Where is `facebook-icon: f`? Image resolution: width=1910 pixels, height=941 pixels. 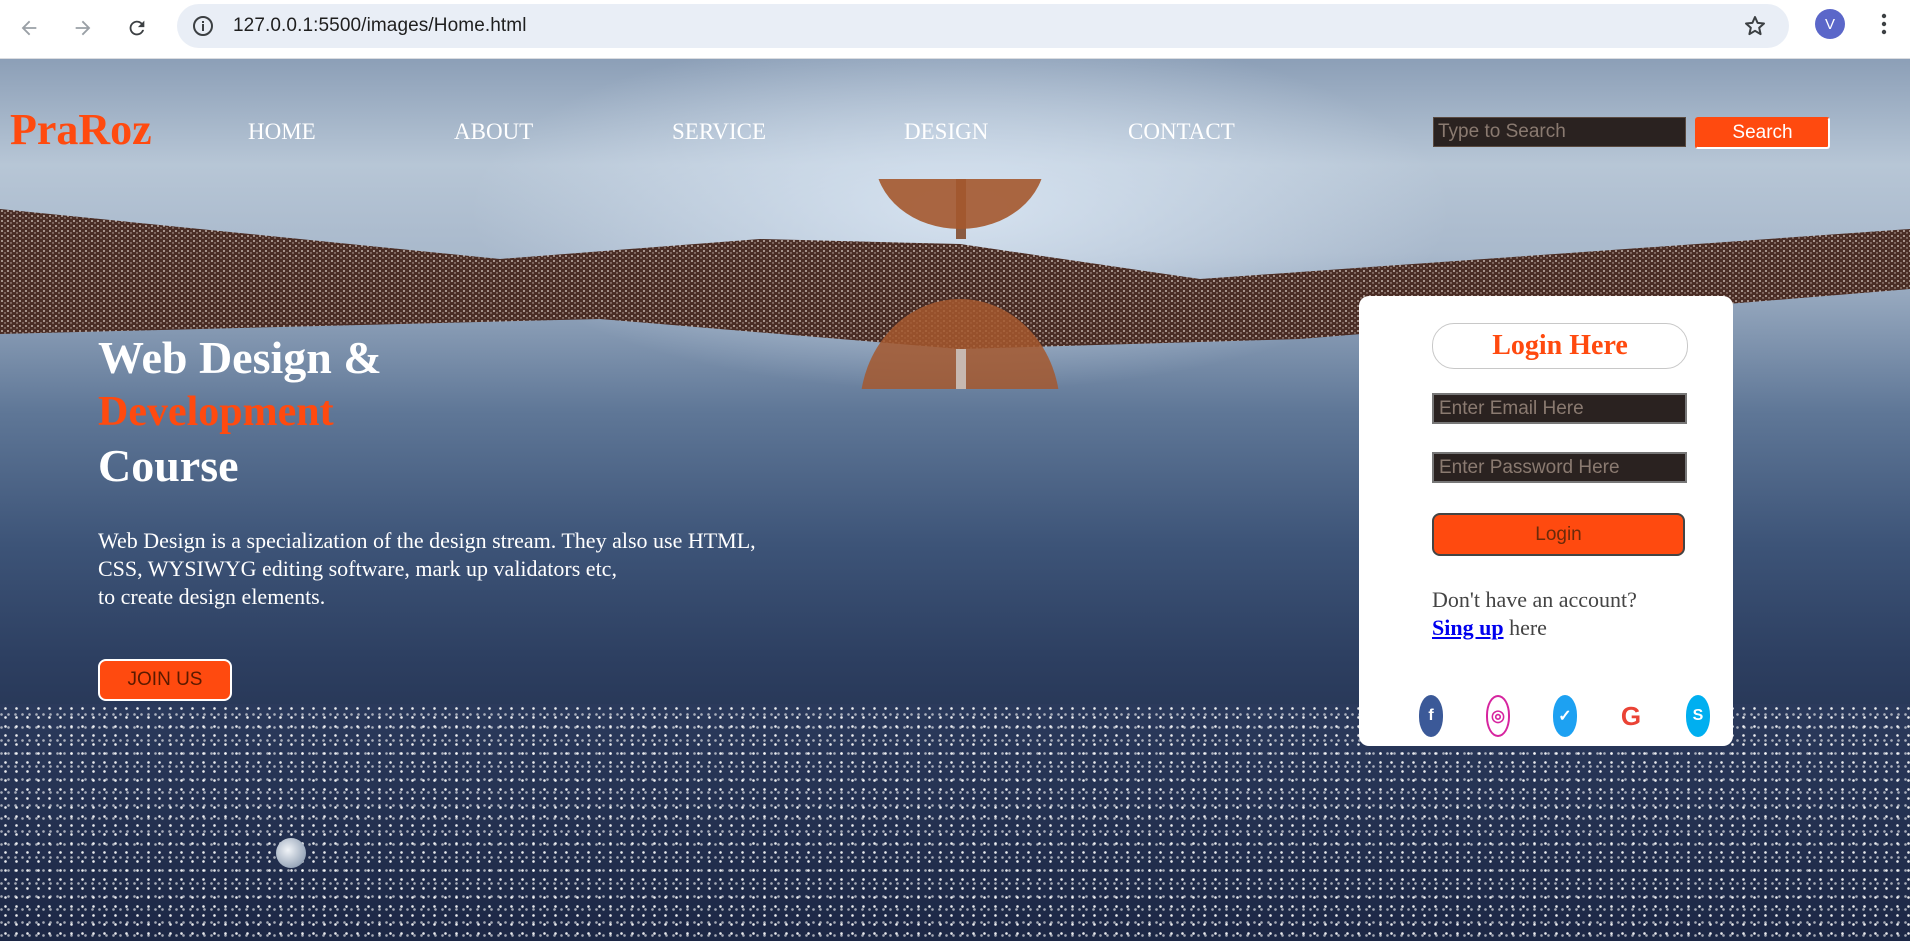 facebook-icon: f is located at coordinates (1431, 716).